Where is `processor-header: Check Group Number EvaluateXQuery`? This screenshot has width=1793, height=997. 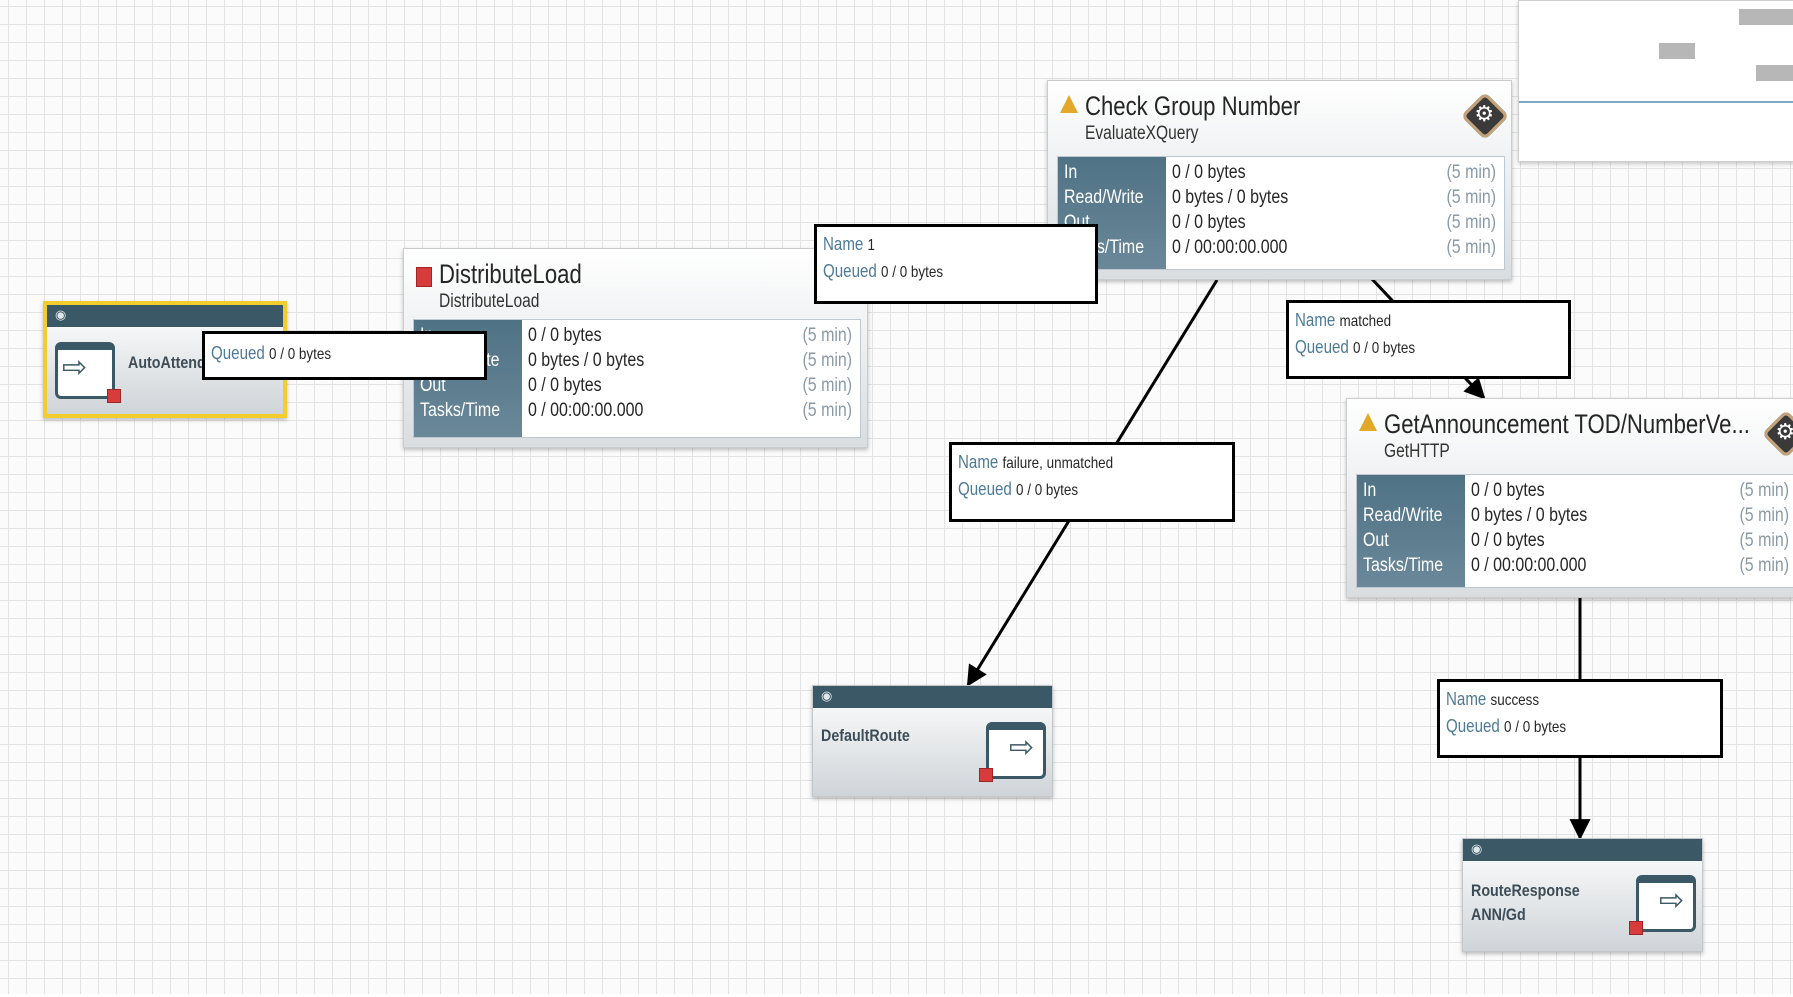 processor-header: Check Group Number EvaluateXQuery is located at coordinates (1279, 116).